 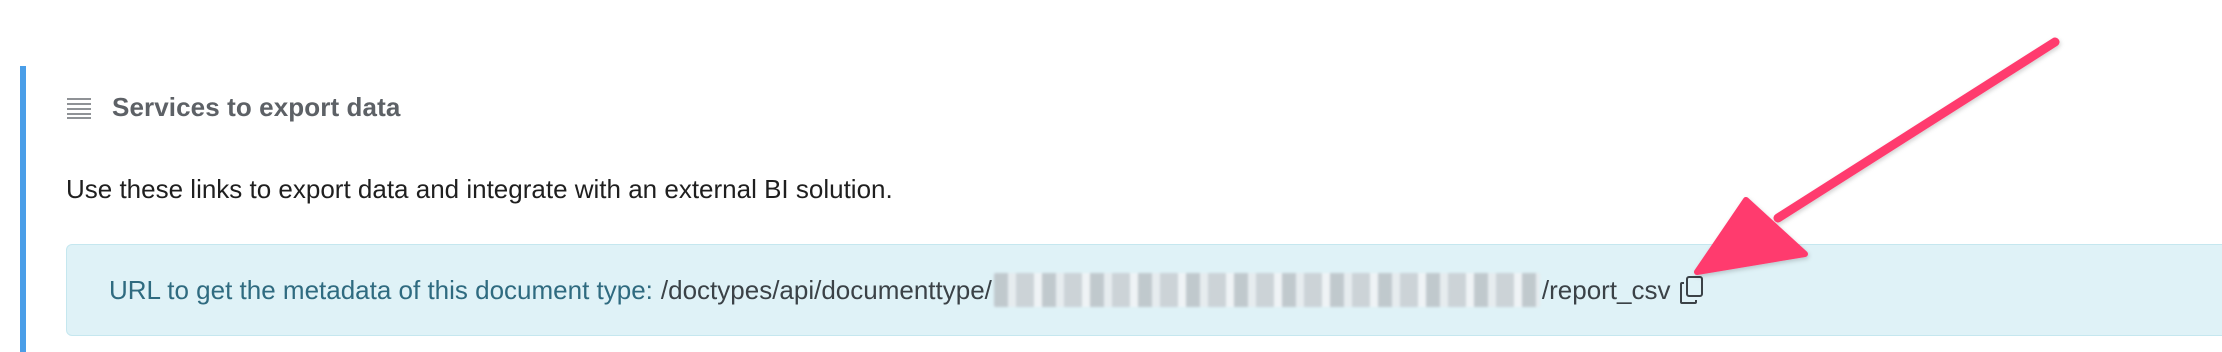 I want to click on section-header: Services to export data, so click(x=233, y=107).